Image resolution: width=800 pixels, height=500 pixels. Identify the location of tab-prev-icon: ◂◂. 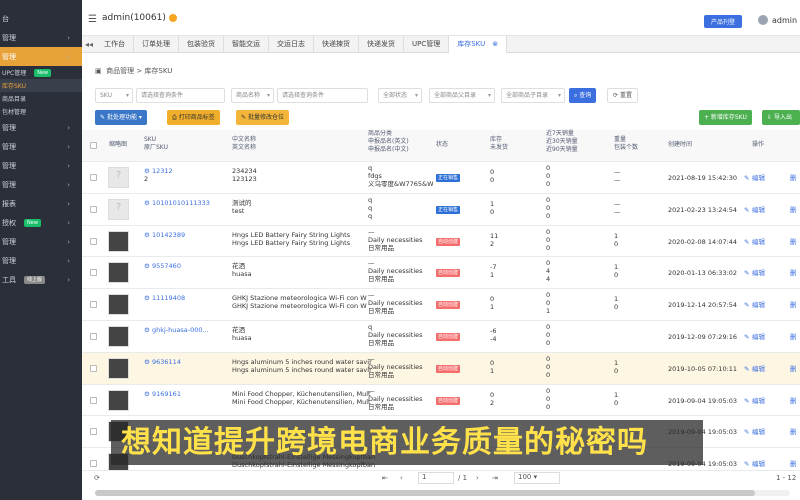
(89, 44).